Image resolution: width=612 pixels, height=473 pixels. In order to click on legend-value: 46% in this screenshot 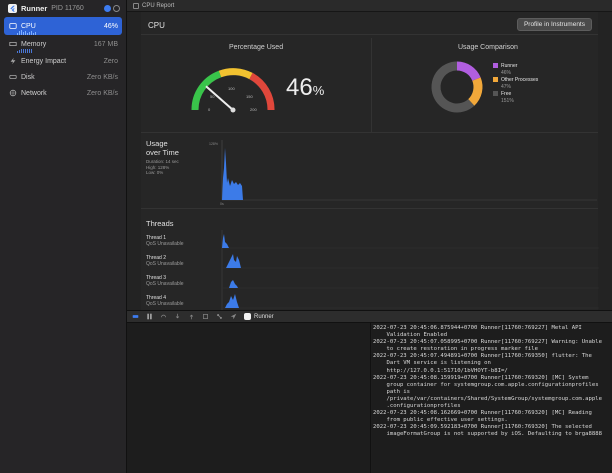, I will do `click(506, 73)`.